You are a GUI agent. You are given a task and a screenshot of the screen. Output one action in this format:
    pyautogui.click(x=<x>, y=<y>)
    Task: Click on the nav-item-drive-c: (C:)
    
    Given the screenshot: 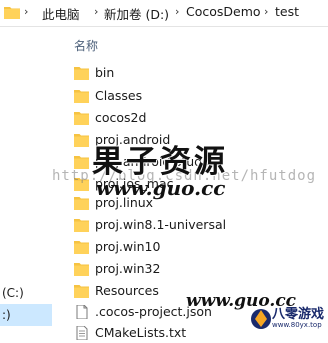 What is the action you would take?
    pyautogui.click(x=26, y=293)
    